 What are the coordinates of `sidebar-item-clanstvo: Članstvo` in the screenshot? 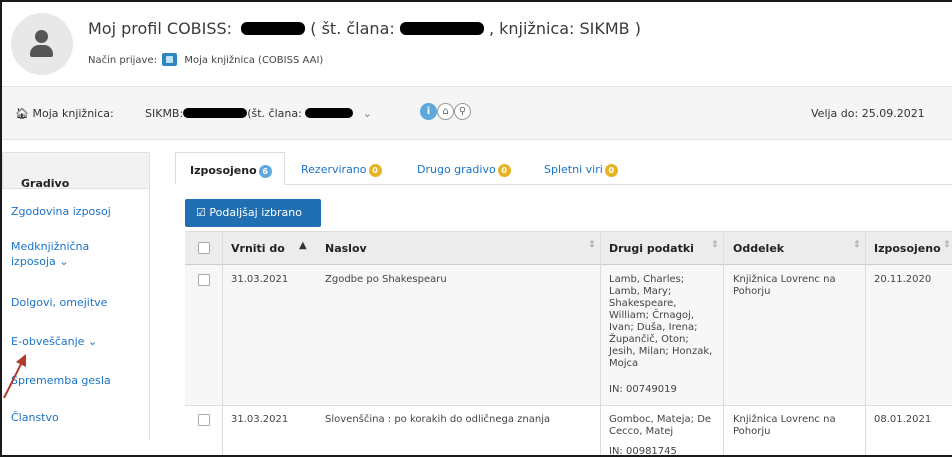 It's located at (76, 417).